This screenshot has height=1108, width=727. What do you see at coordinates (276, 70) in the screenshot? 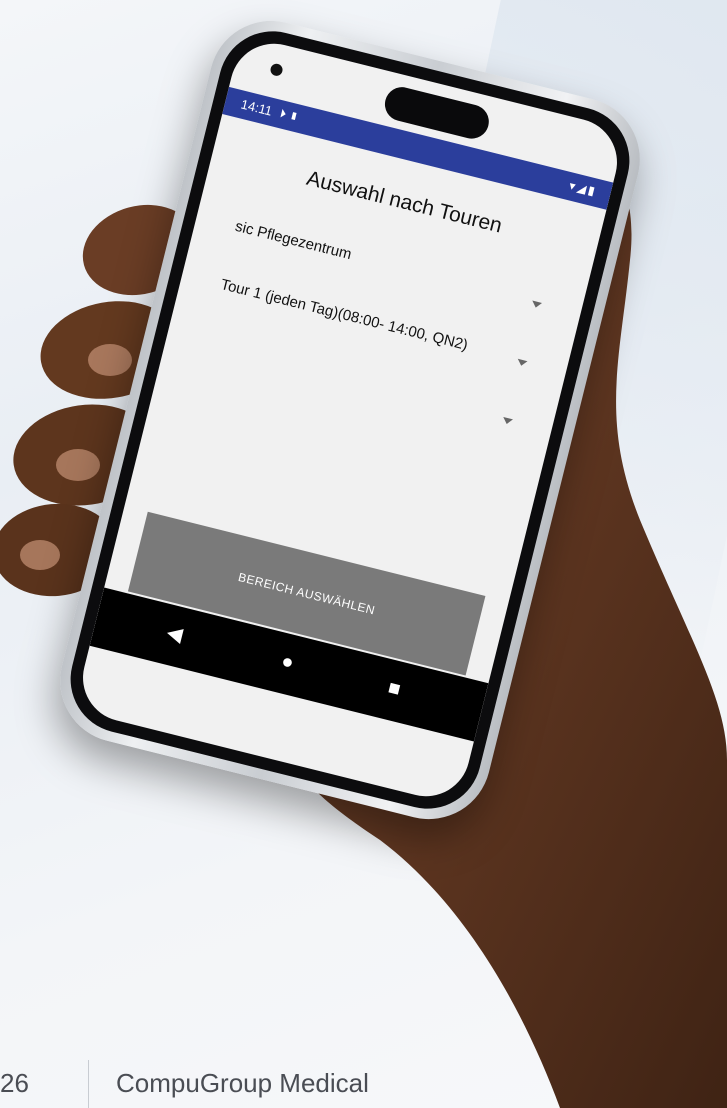
I see `camera-icon` at bounding box center [276, 70].